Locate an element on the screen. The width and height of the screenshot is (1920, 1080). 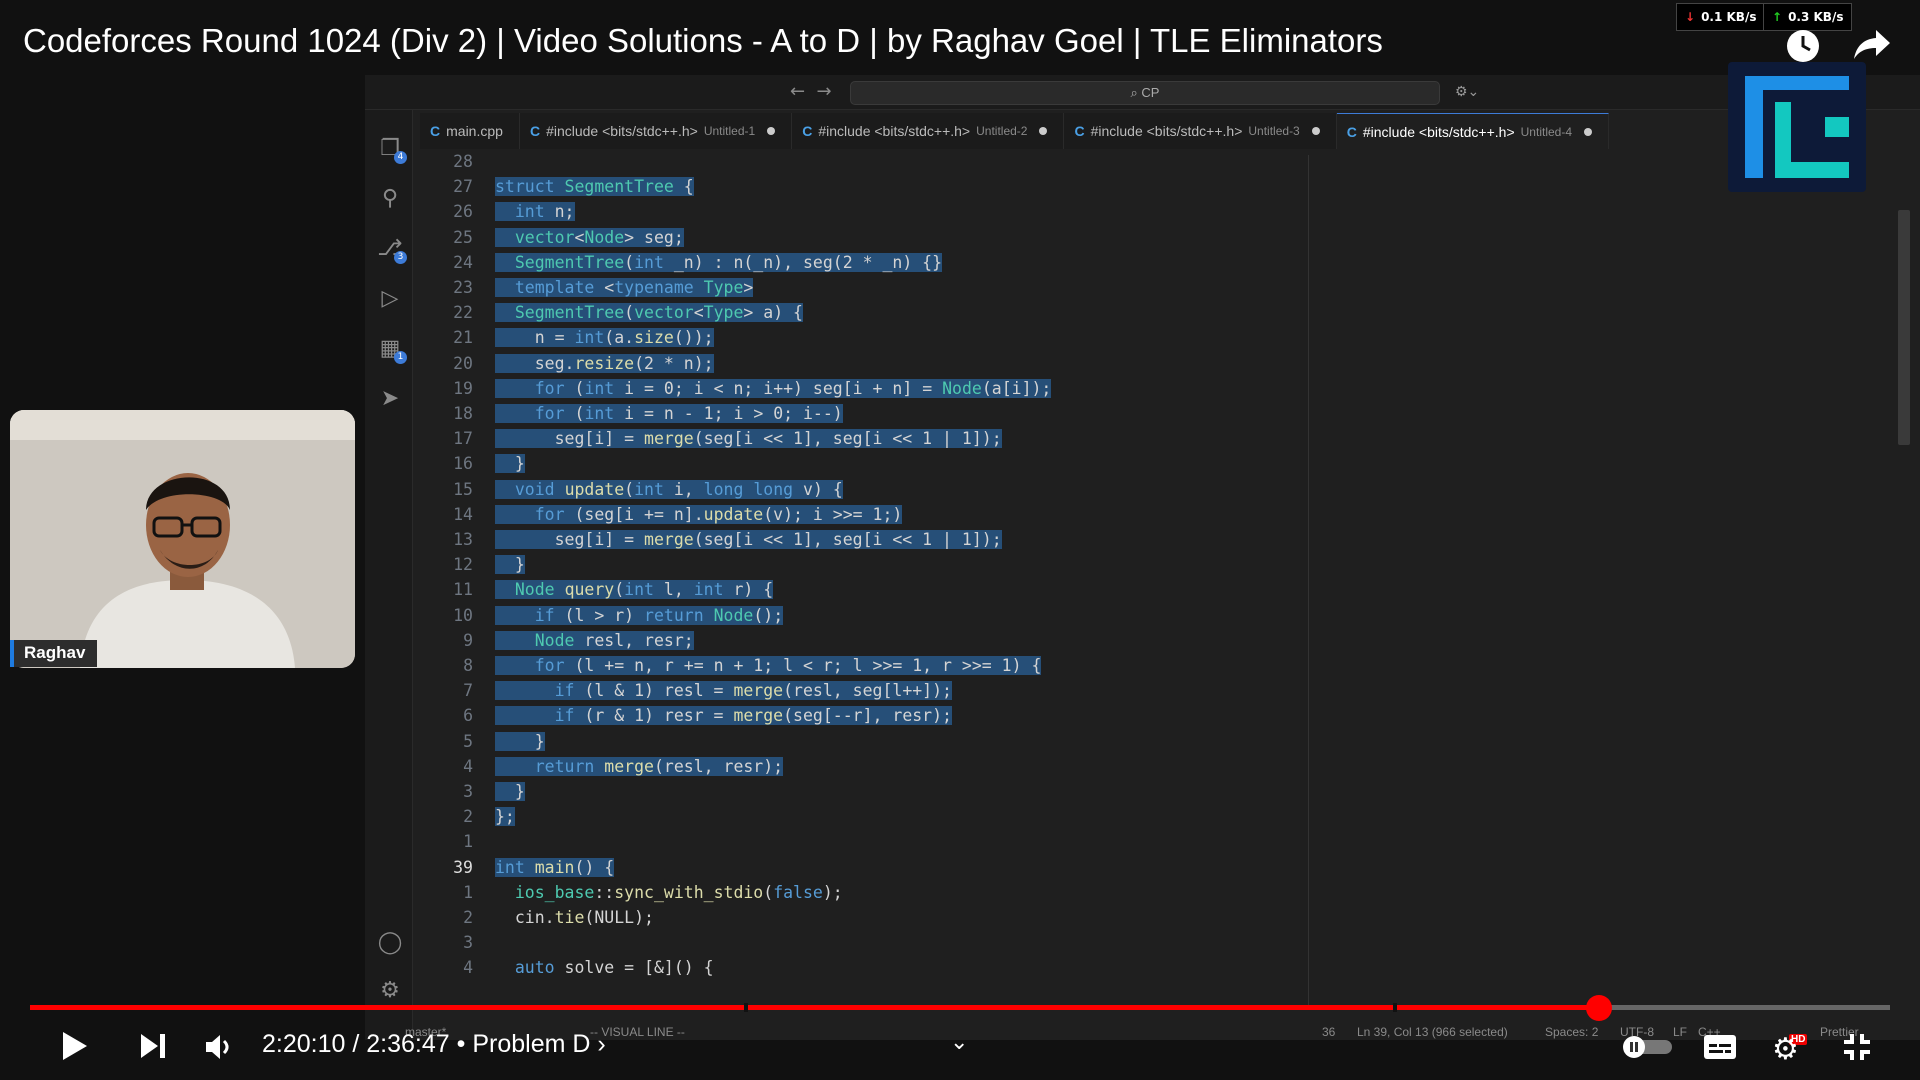
settings-gear-icon: ⚙ is located at coordinates (390, 991).